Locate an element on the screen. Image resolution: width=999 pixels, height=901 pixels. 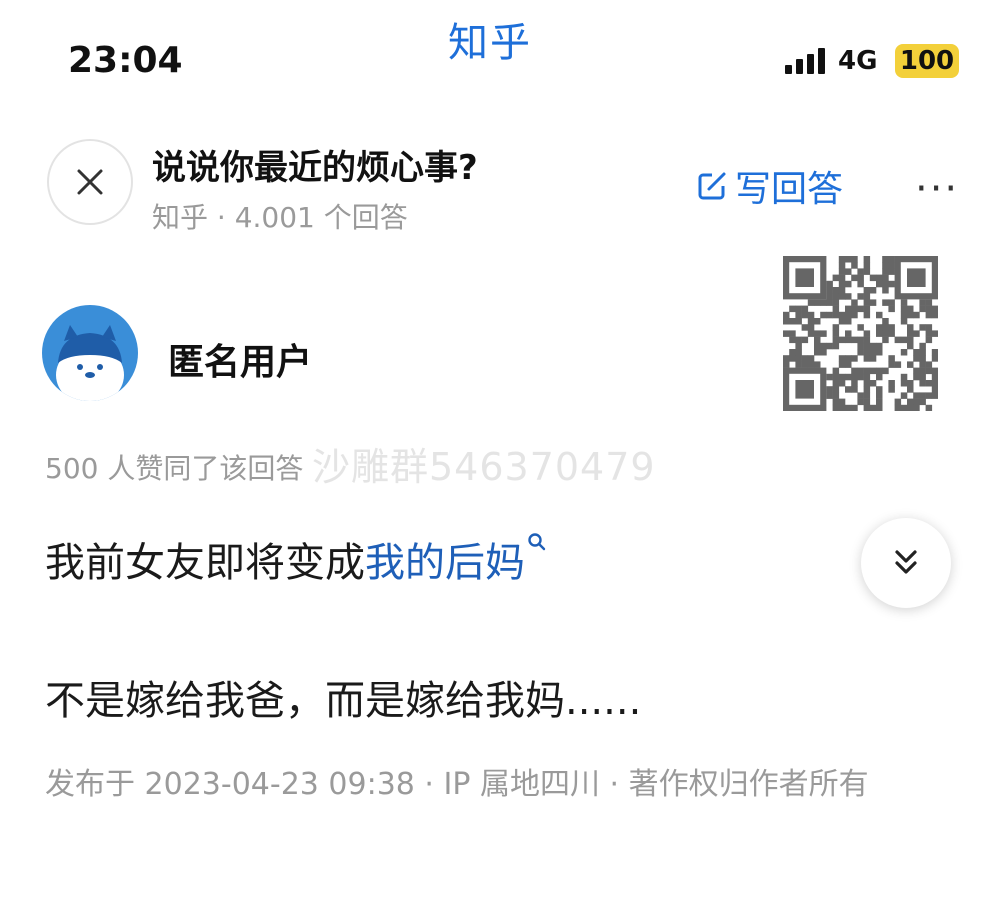
question-meta: 知乎 · 4.001 个回答 is located at coordinates (280, 217).